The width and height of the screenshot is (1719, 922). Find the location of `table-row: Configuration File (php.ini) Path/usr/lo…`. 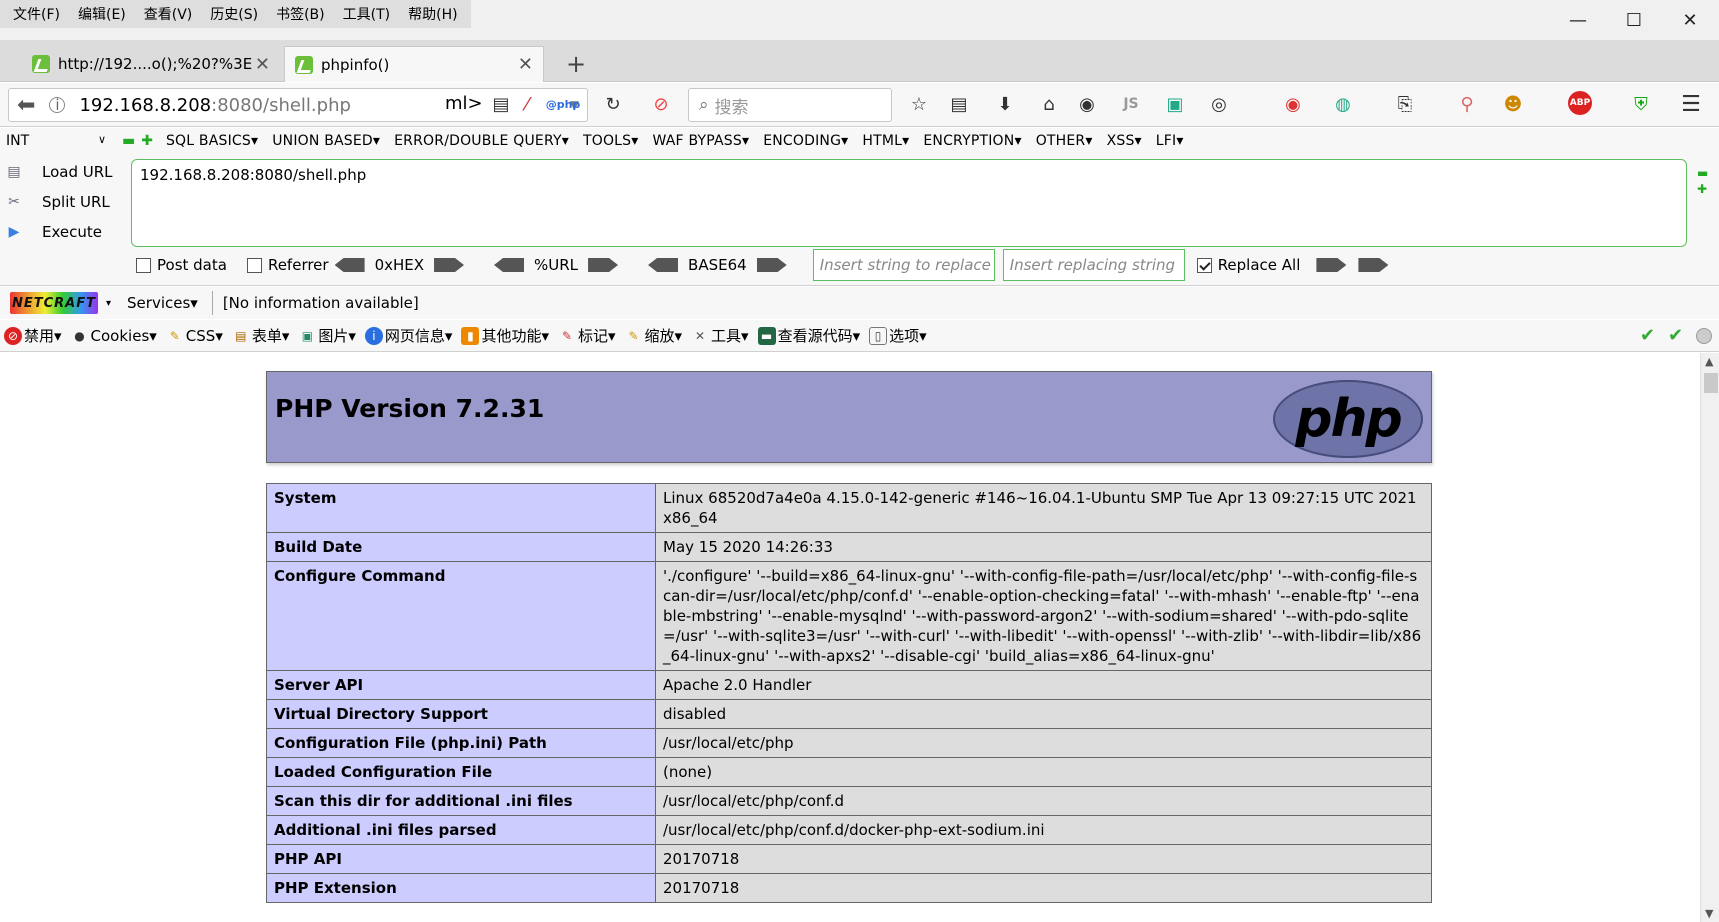

table-row: Configuration File (php.ini) Path/usr/lo… is located at coordinates (849, 743).